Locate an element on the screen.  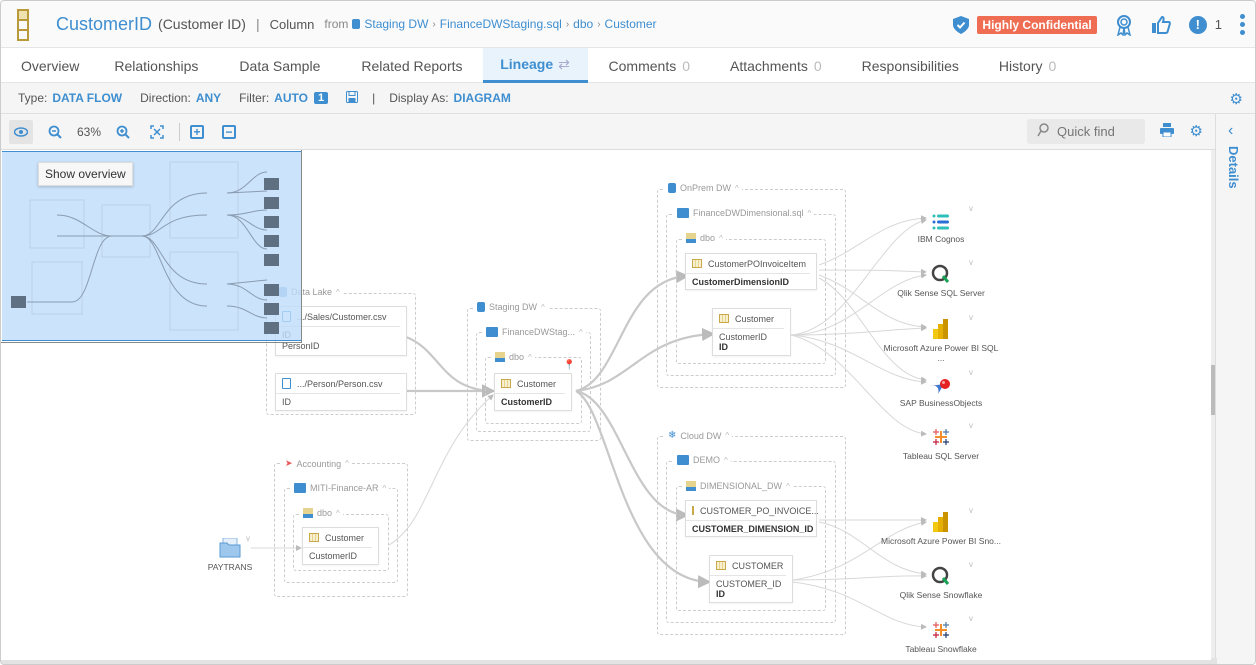
tab-related-reports: Related Reports is located at coordinates (421, 65).